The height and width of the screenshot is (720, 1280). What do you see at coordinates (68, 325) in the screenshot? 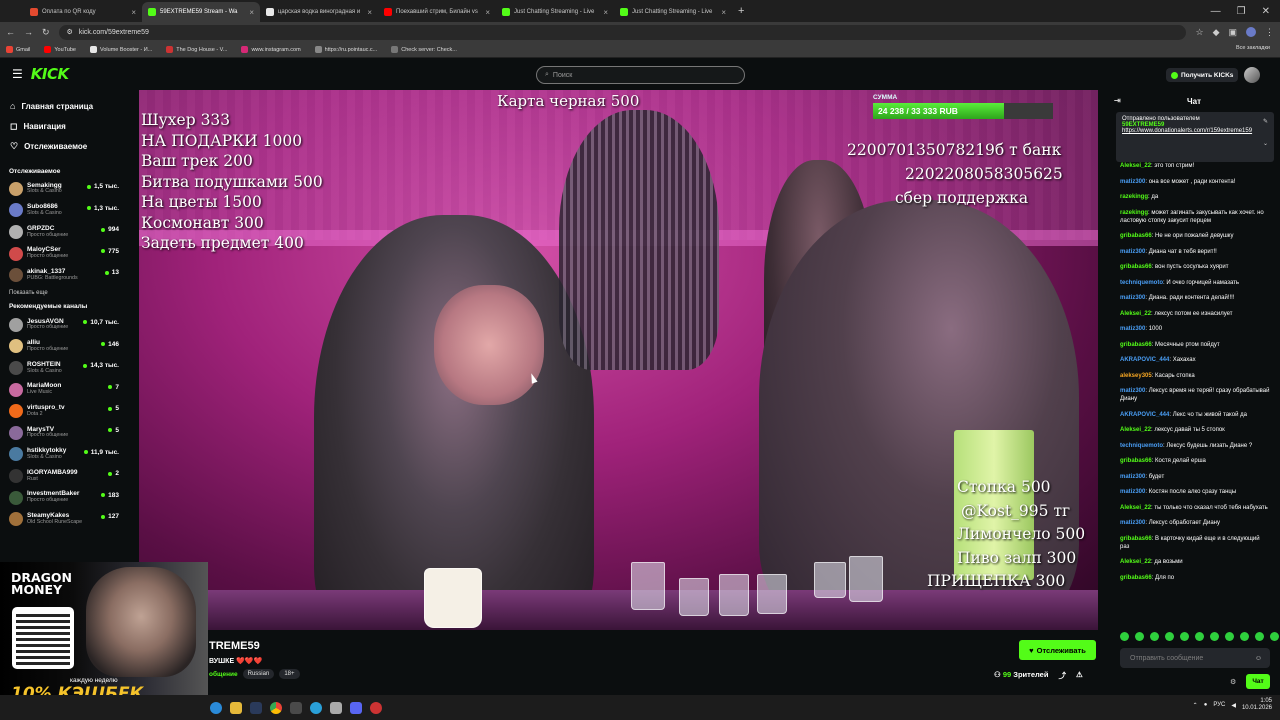
I see `channel-item: JesusAVGN Просто общение 10,7 тыс.` at bounding box center [68, 325].